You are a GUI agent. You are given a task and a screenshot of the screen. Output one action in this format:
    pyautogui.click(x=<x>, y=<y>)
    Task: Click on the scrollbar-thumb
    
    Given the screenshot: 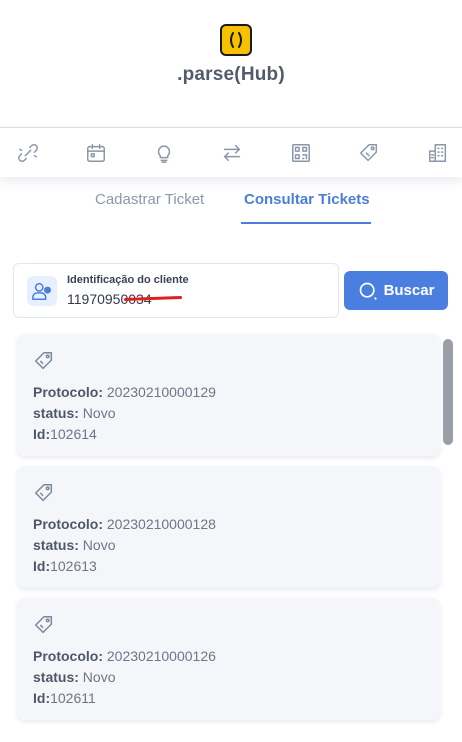 What is the action you would take?
    pyautogui.click(x=448, y=392)
    